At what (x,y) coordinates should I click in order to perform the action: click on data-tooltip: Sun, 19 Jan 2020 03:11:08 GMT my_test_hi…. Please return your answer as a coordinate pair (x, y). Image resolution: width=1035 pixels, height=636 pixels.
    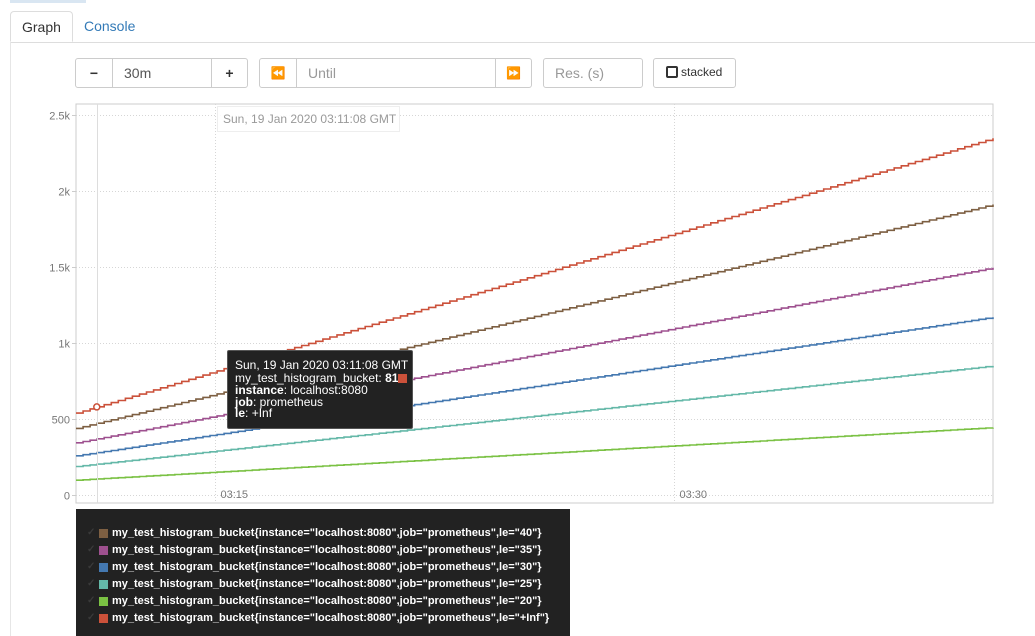
    Looking at the image, I should click on (320, 389).